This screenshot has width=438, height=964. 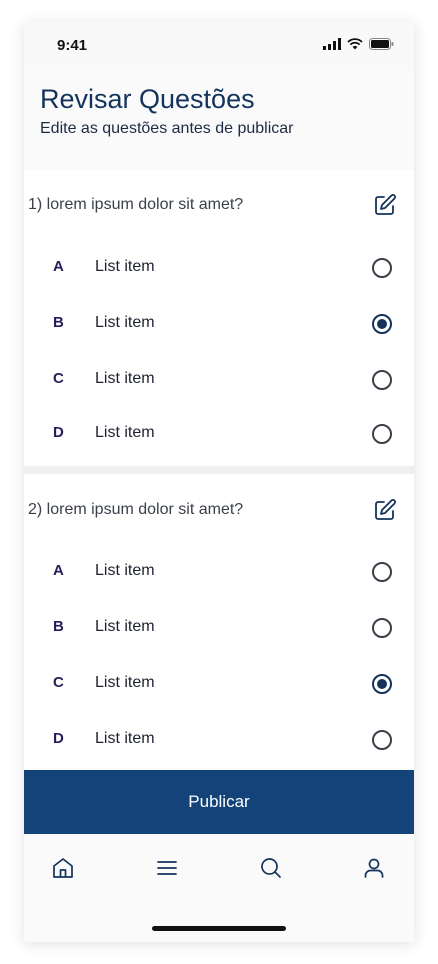 What do you see at coordinates (219, 470) in the screenshot?
I see `section-divider` at bounding box center [219, 470].